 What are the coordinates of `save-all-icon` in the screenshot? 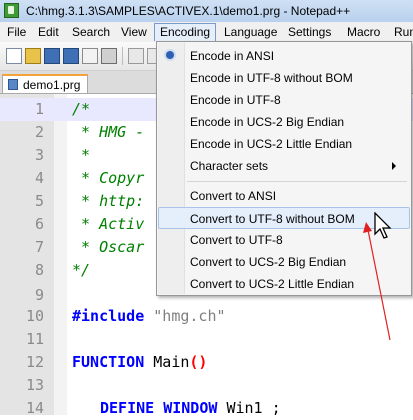 It's located at (71, 56).